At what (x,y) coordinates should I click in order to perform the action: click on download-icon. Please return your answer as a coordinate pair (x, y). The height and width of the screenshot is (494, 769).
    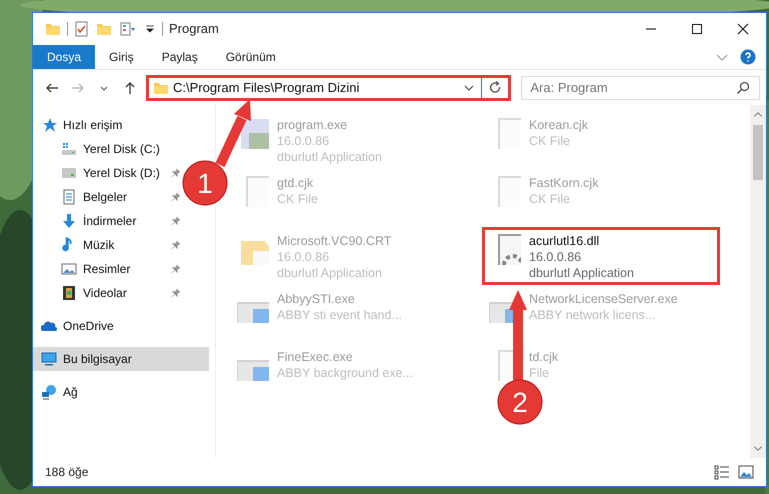
    Looking at the image, I should click on (69, 221).